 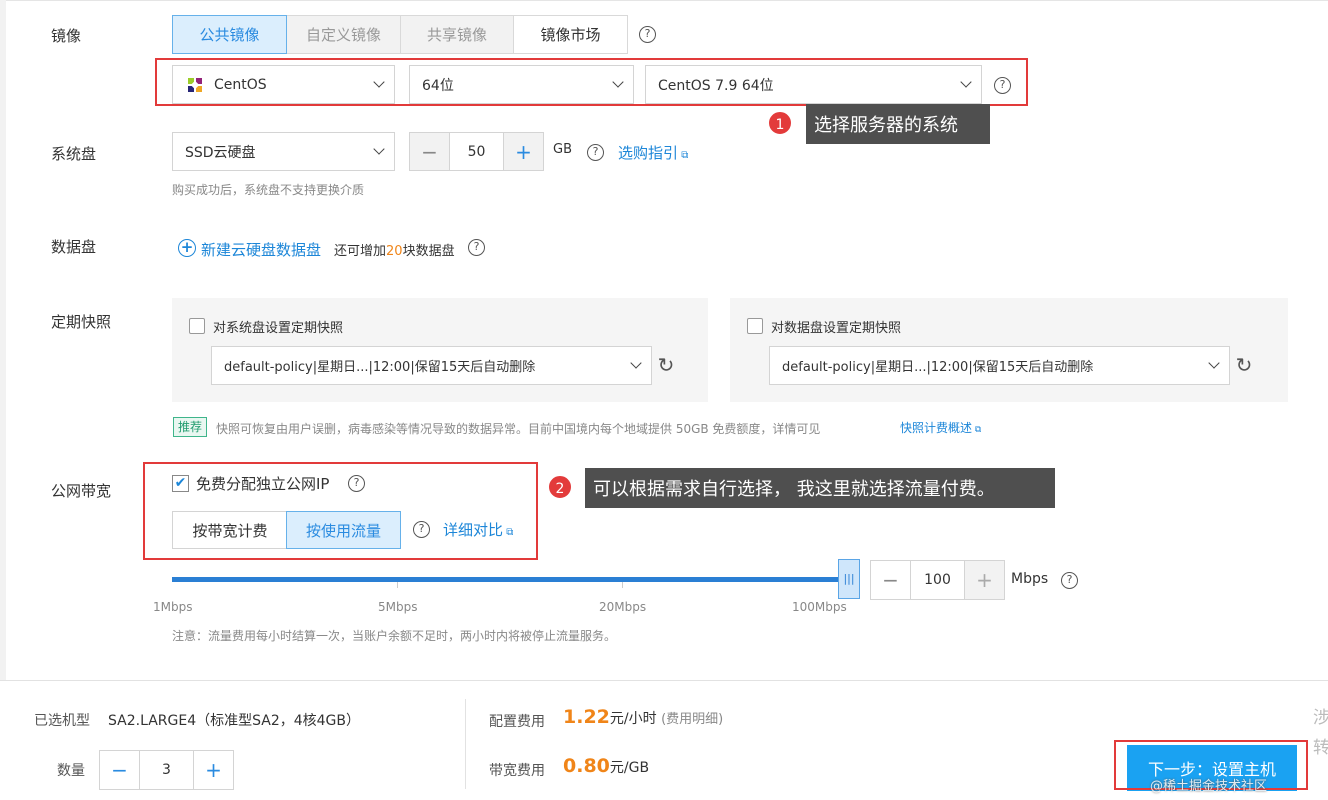 What do you see at coordinates (195, 84) in the screenshot?
I see `centos-logo-icon` at bounding box center [195, 84].